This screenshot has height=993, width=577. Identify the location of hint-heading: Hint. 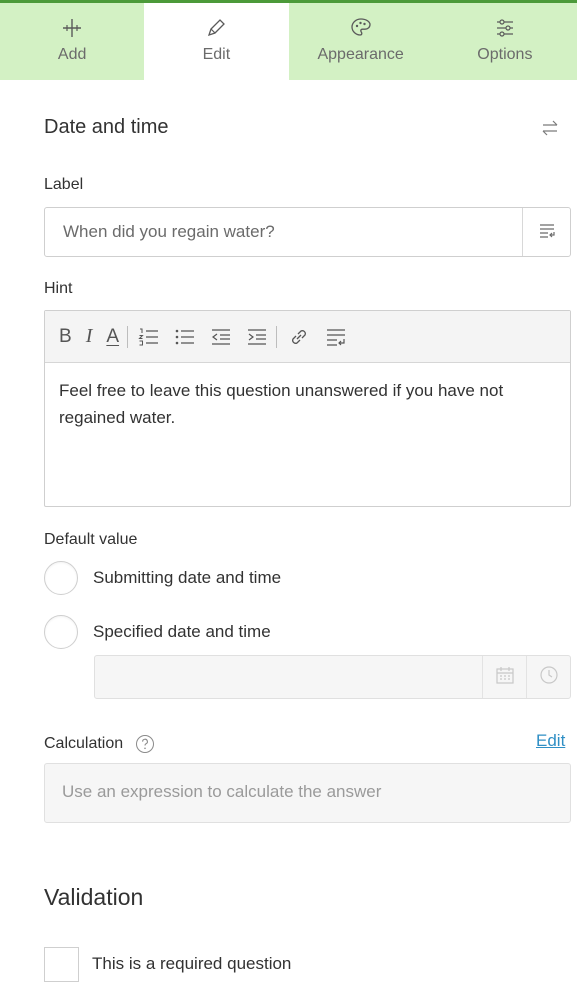
(58, 288).